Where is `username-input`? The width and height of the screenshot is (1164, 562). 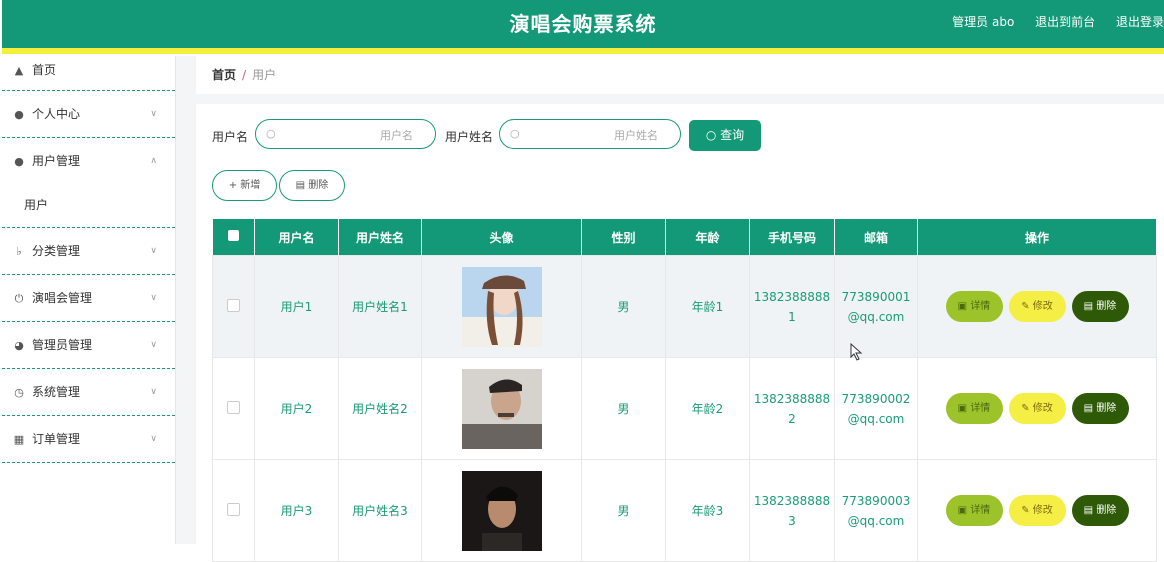
username-input is located at coordinates (348, 135).